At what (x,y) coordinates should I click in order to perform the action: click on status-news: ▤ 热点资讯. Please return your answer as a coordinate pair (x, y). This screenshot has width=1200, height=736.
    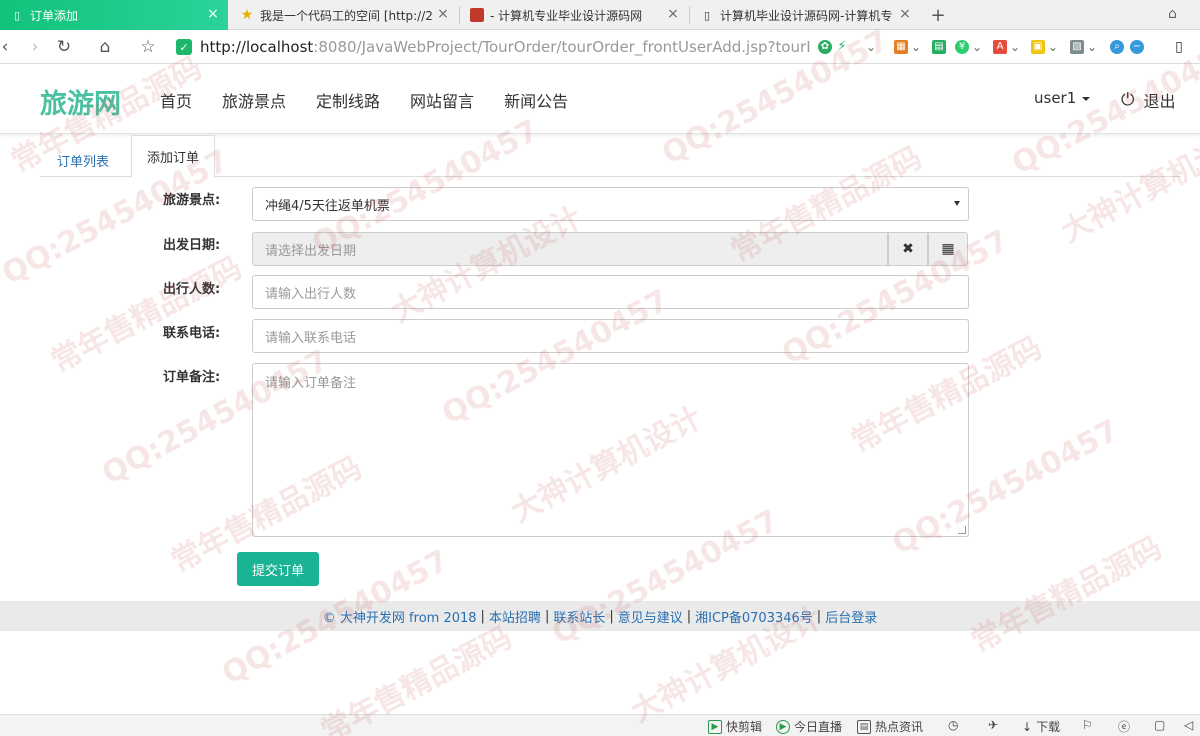
    Looking at the image, I should click on (890, 726).